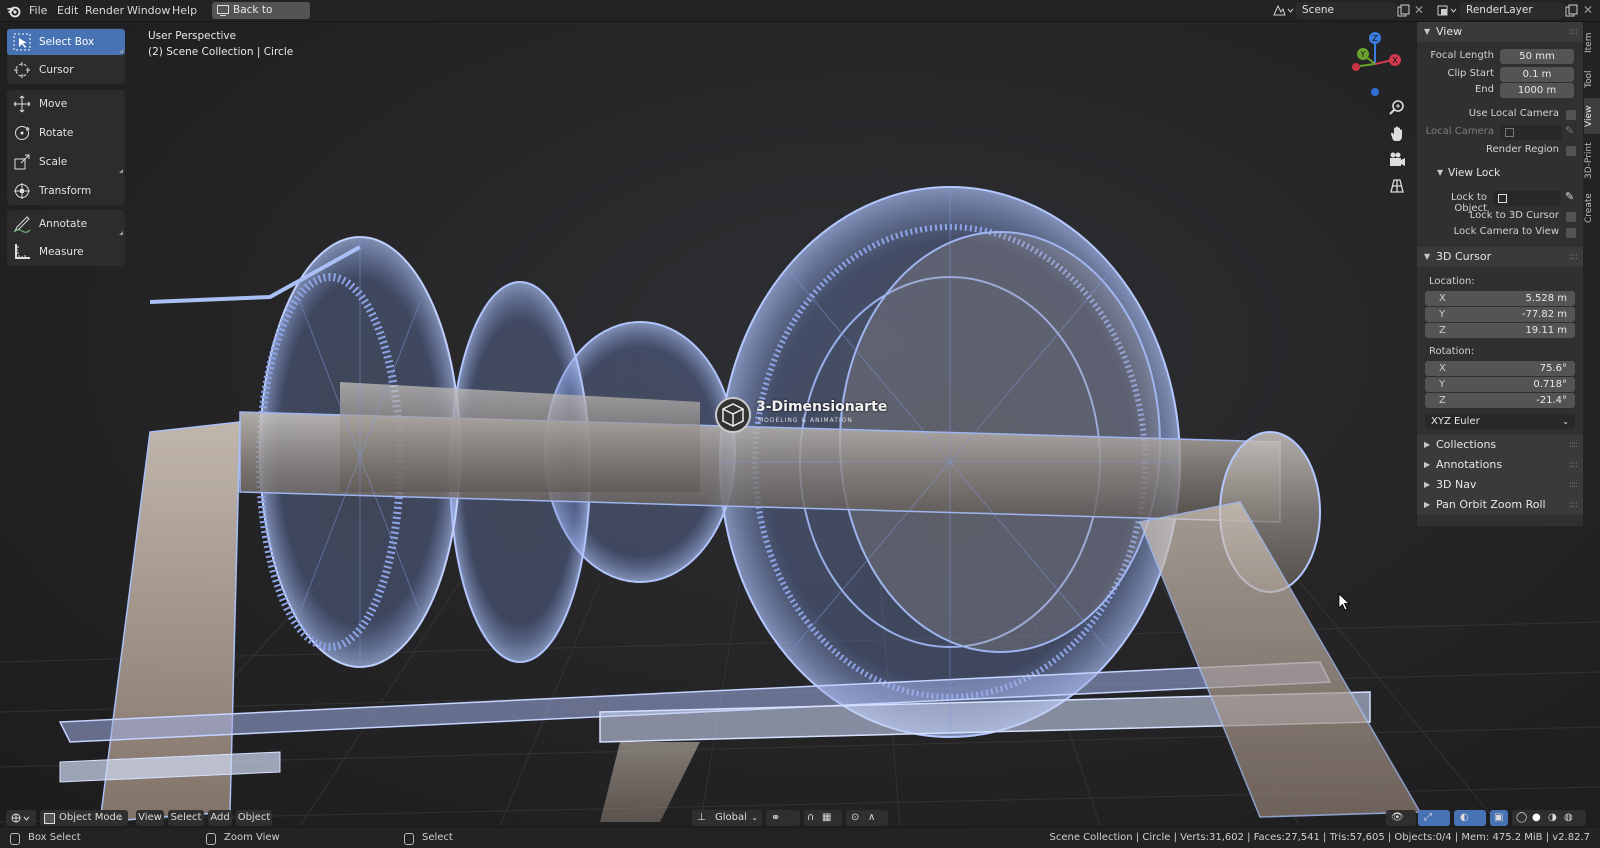 This screenshot has height=848, width=1600. Describe the element at coordinates (1571, 217) in the screenshot. I see `lock-to-3d-cursor-checkbox` at that location.